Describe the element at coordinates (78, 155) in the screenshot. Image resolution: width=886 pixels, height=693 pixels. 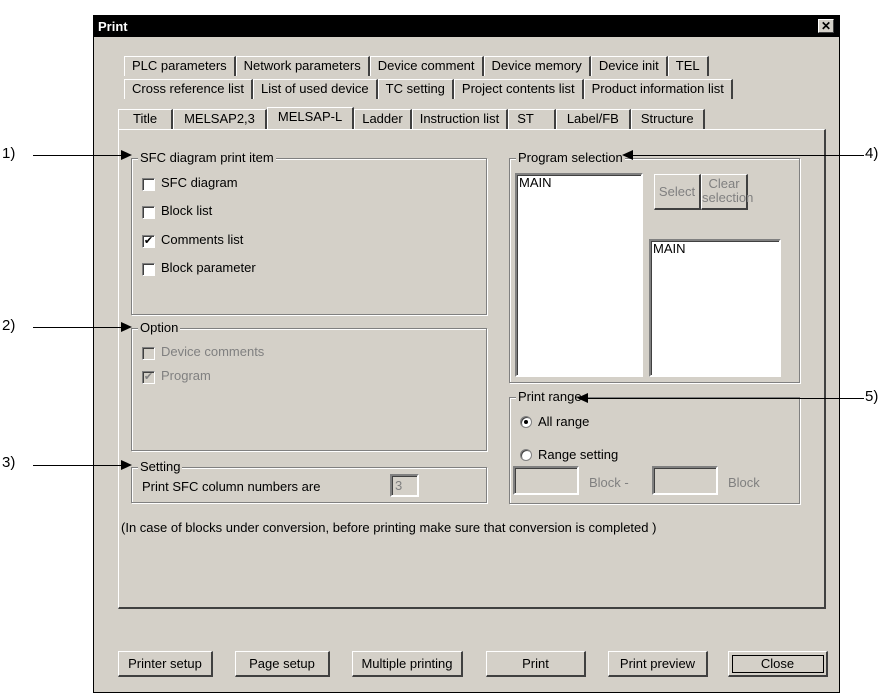
I see `callout-1-line` at that location.